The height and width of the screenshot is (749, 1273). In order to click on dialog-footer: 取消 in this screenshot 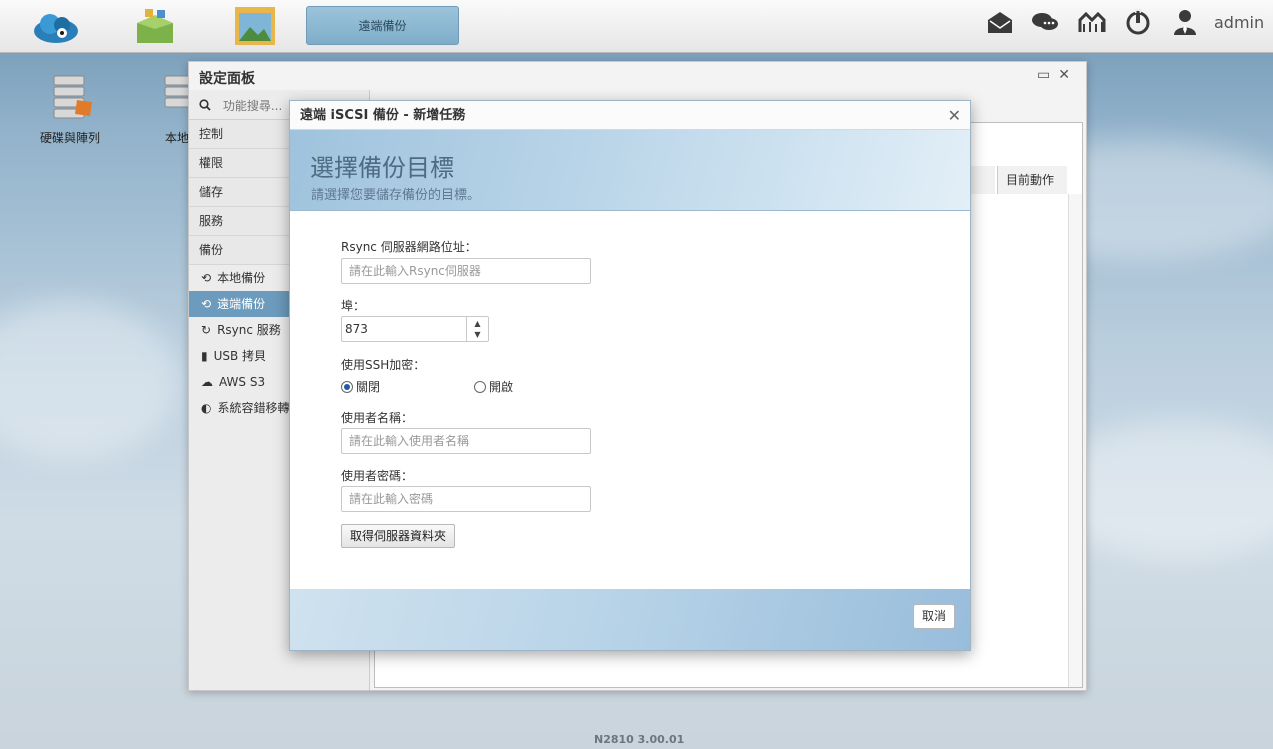, I will do `click(630, 619)`.